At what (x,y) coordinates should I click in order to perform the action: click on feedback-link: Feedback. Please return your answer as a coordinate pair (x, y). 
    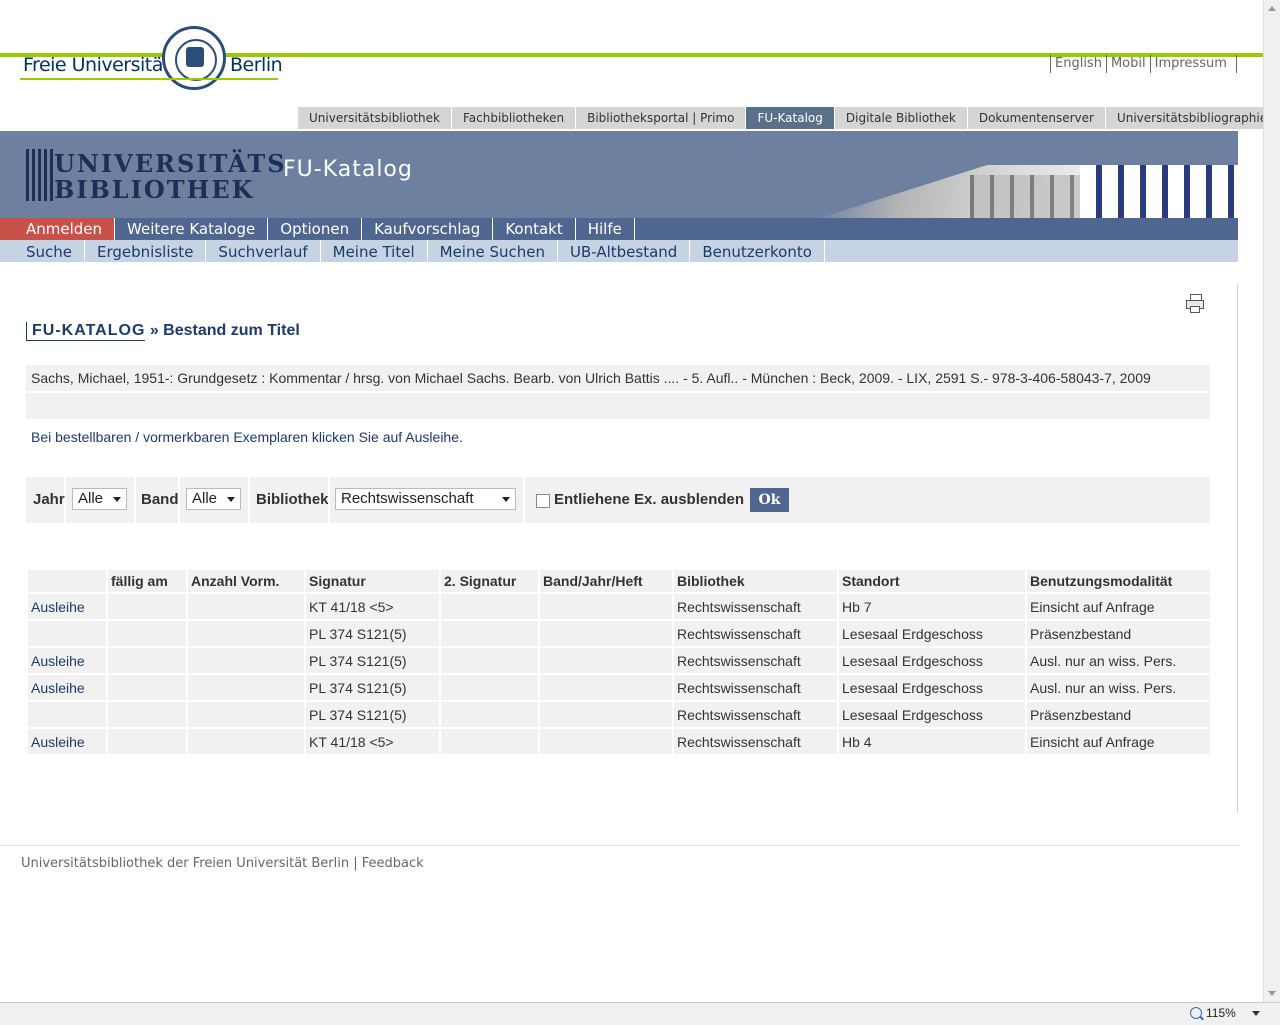
    Looking at the image, I should click on (393, 863).